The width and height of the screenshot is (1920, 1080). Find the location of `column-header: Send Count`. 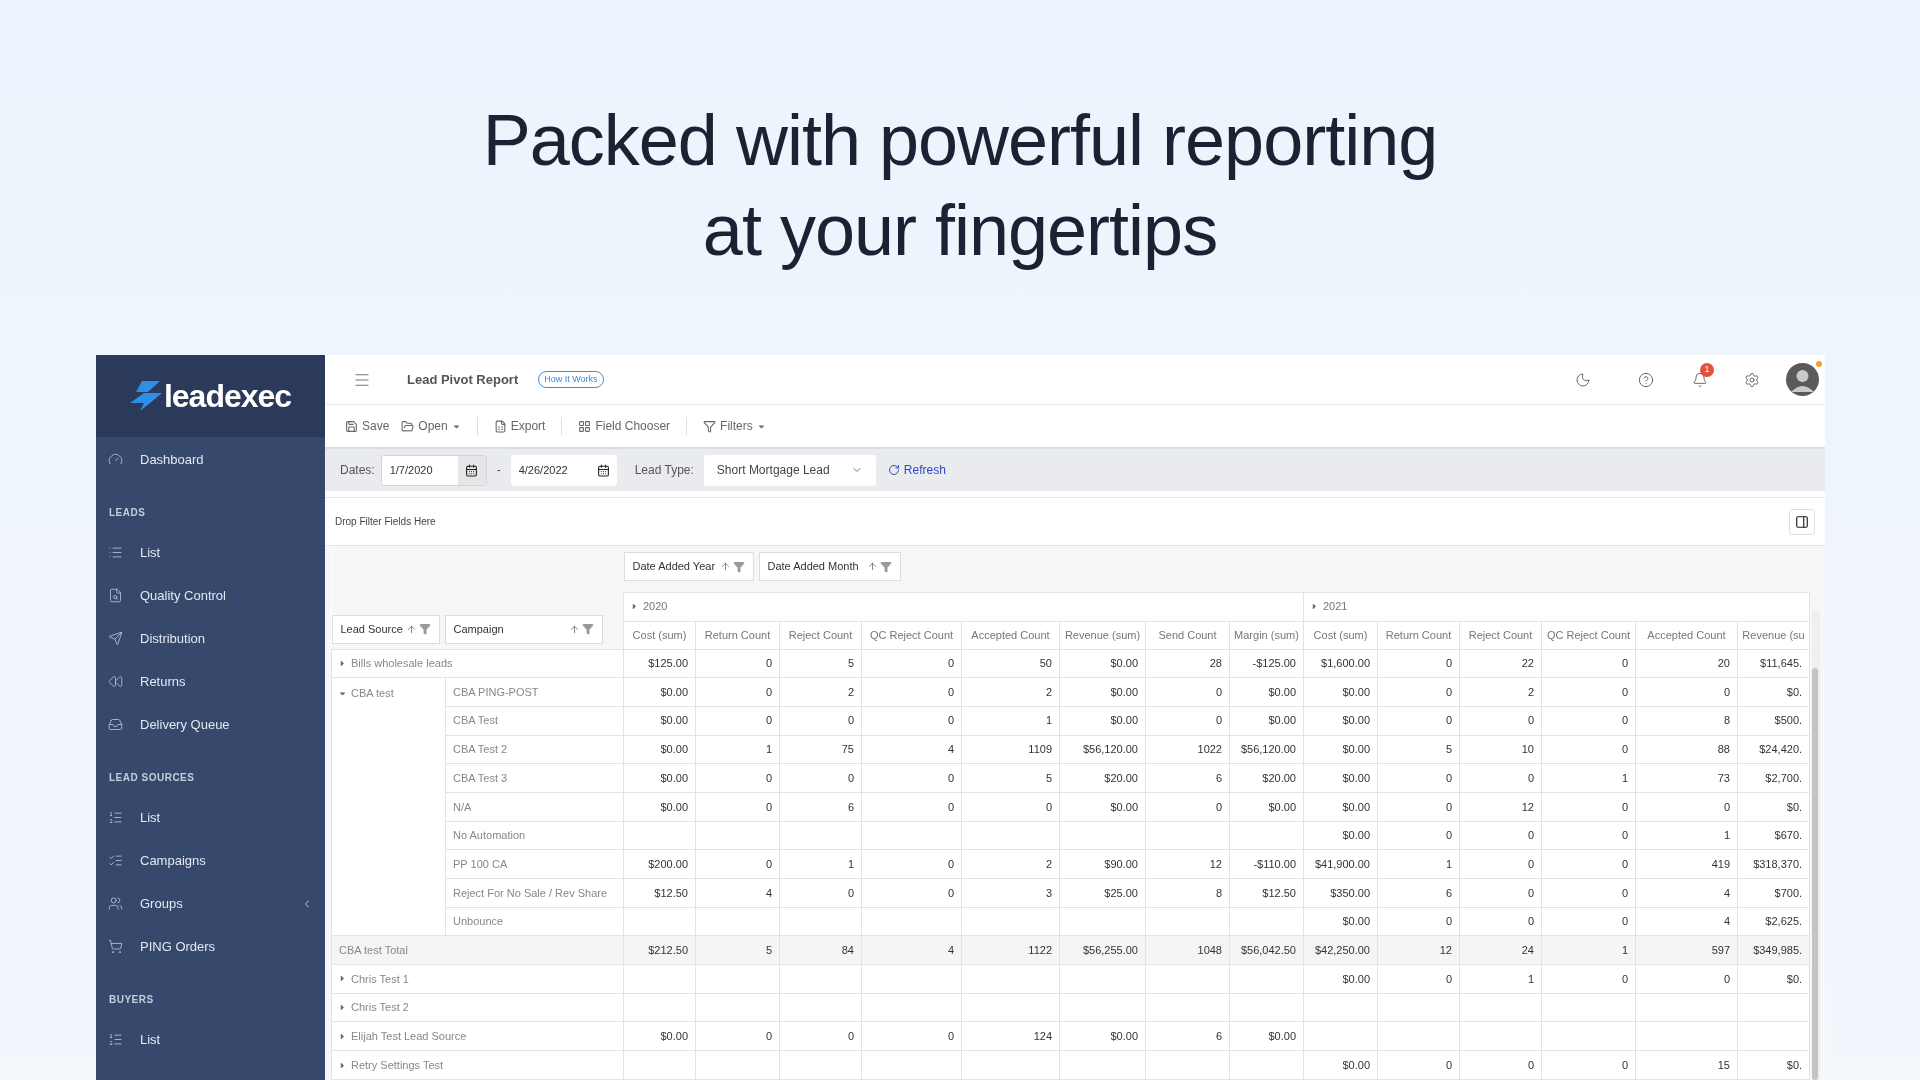

column-header: Send Count is located at coordinates (1187, 635).